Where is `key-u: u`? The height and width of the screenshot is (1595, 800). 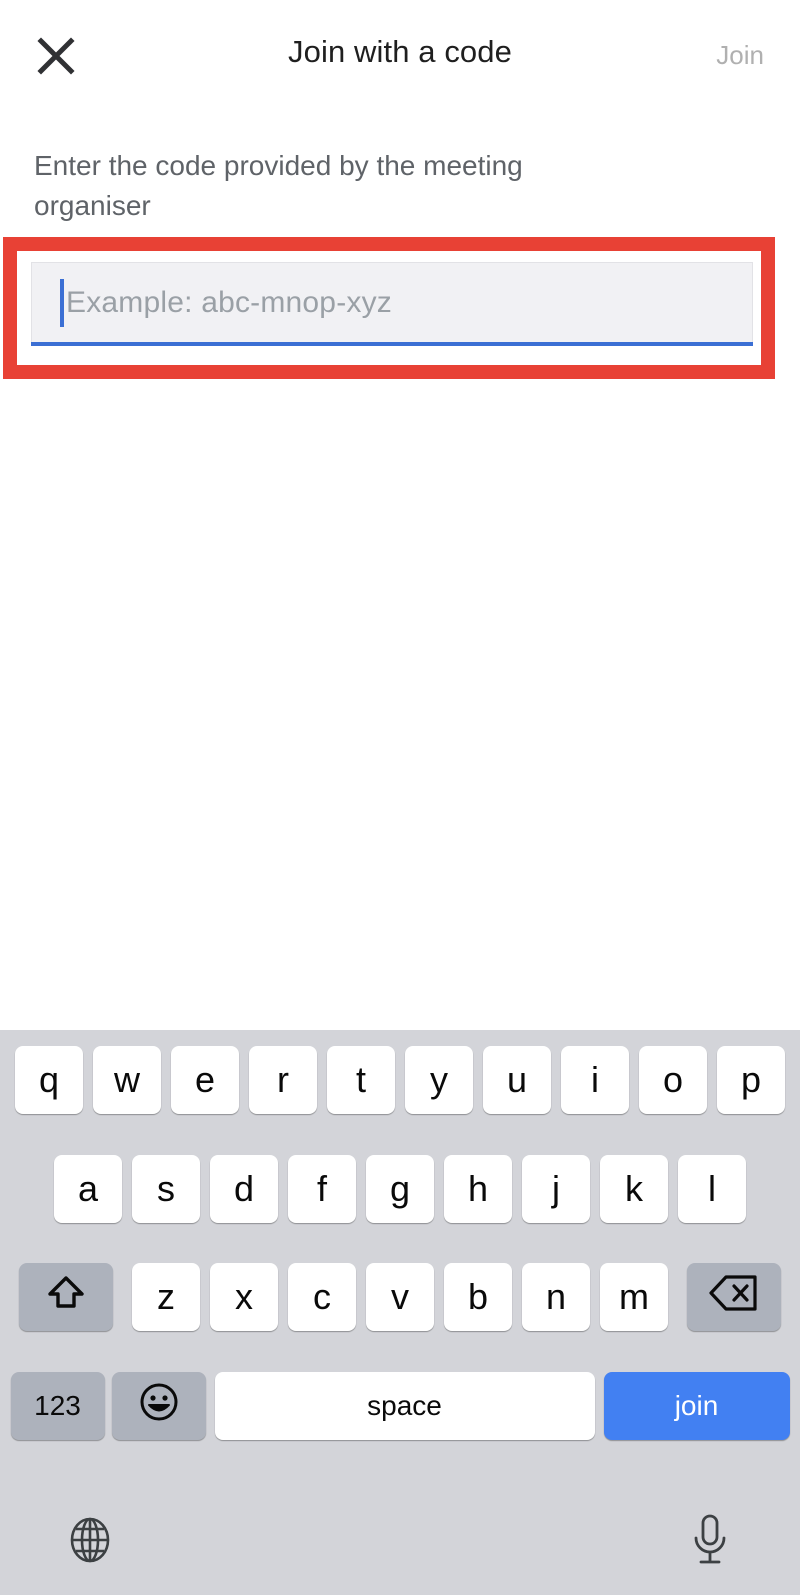
key-u: u is located at coordinates (517, 1080).